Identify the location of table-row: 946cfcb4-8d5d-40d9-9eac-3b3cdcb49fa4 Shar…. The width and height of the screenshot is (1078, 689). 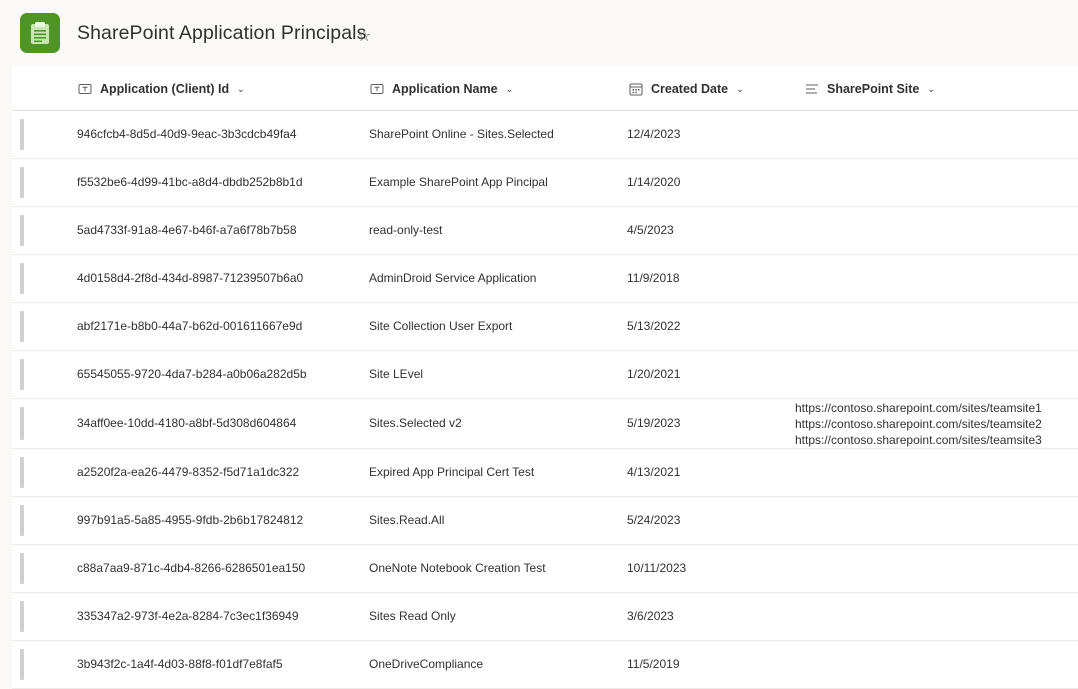
(545, 135).